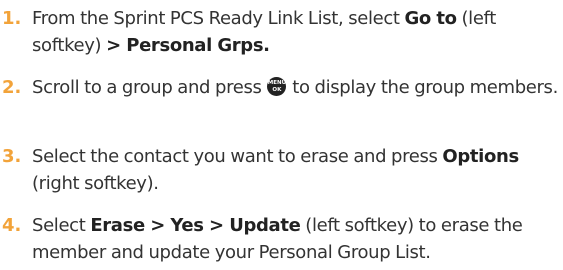 This screenshot has height=270, width=563. I want to click on menu-ok-key-icon: MENU OK, so click(277, 86).